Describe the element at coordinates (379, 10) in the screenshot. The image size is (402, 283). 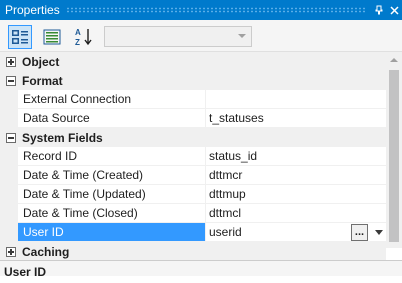
I see `pin-icon` at that location.